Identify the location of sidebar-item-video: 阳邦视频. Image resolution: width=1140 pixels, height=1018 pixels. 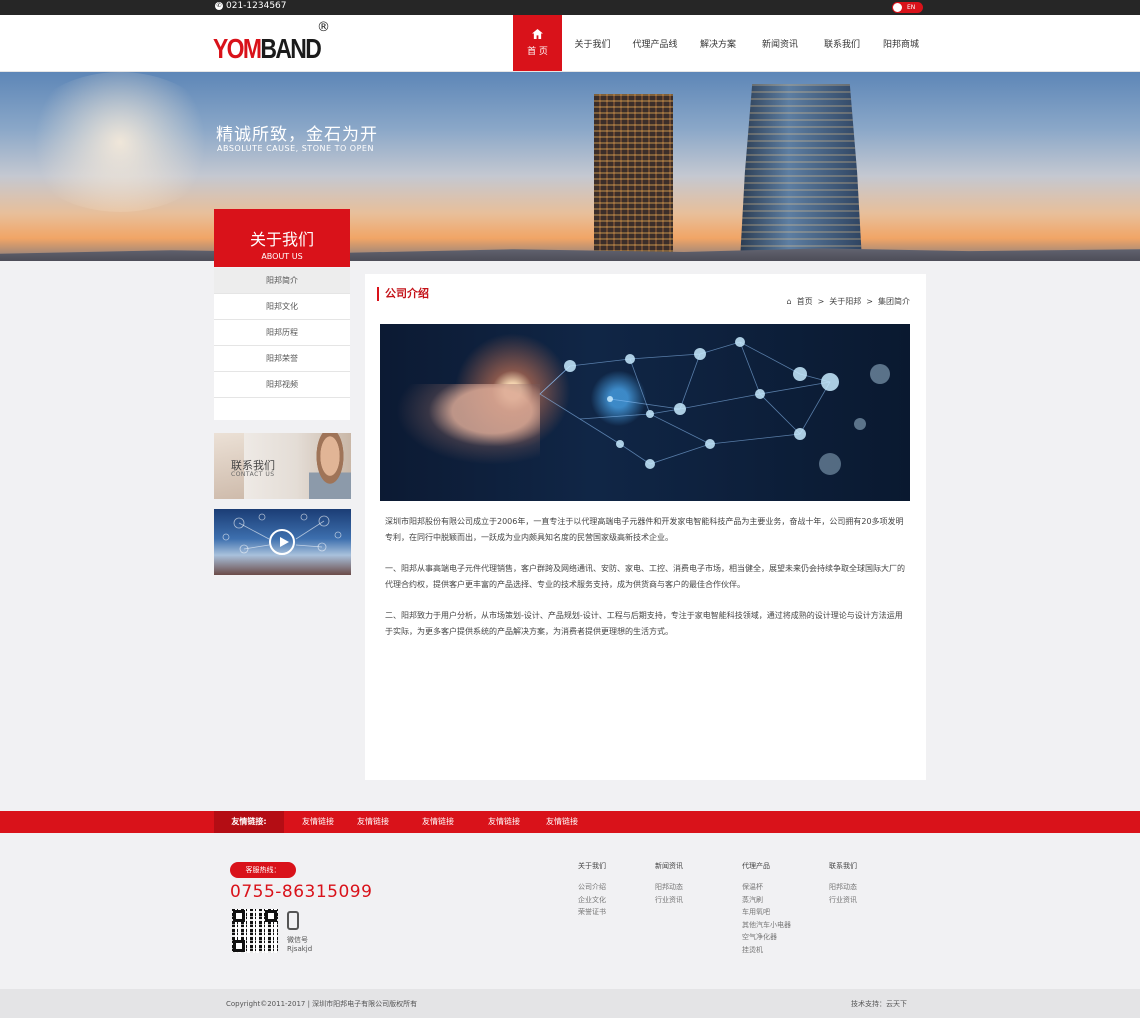
(282, 385).